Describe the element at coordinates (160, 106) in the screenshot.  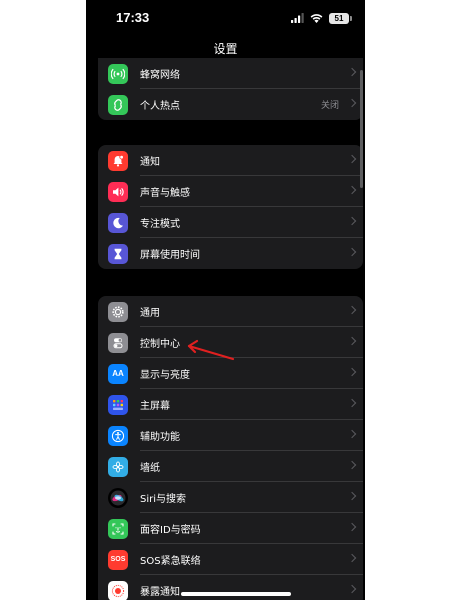
I see `settings-row-label: 个人热点` at that location.